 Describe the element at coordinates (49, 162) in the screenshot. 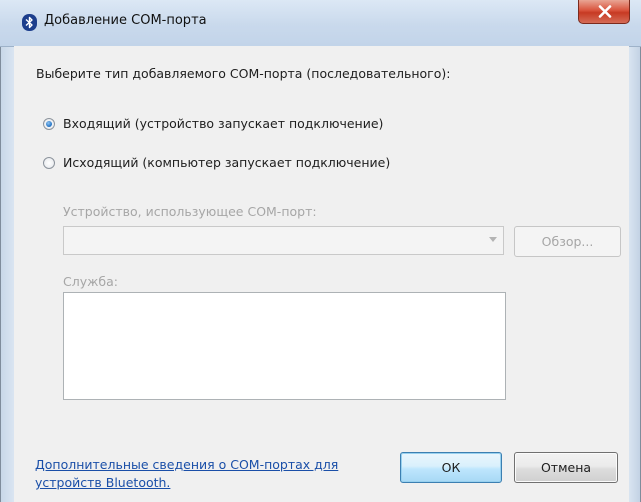

I see `outgoing-radio` at that location.